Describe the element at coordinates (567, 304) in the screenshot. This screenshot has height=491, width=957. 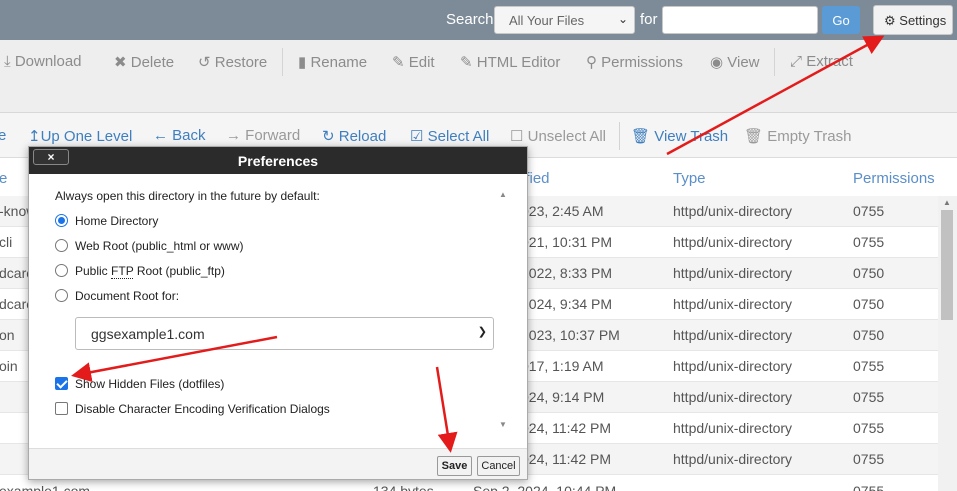
I see `cell-modified: 2024, 9:34 PM` at that location.